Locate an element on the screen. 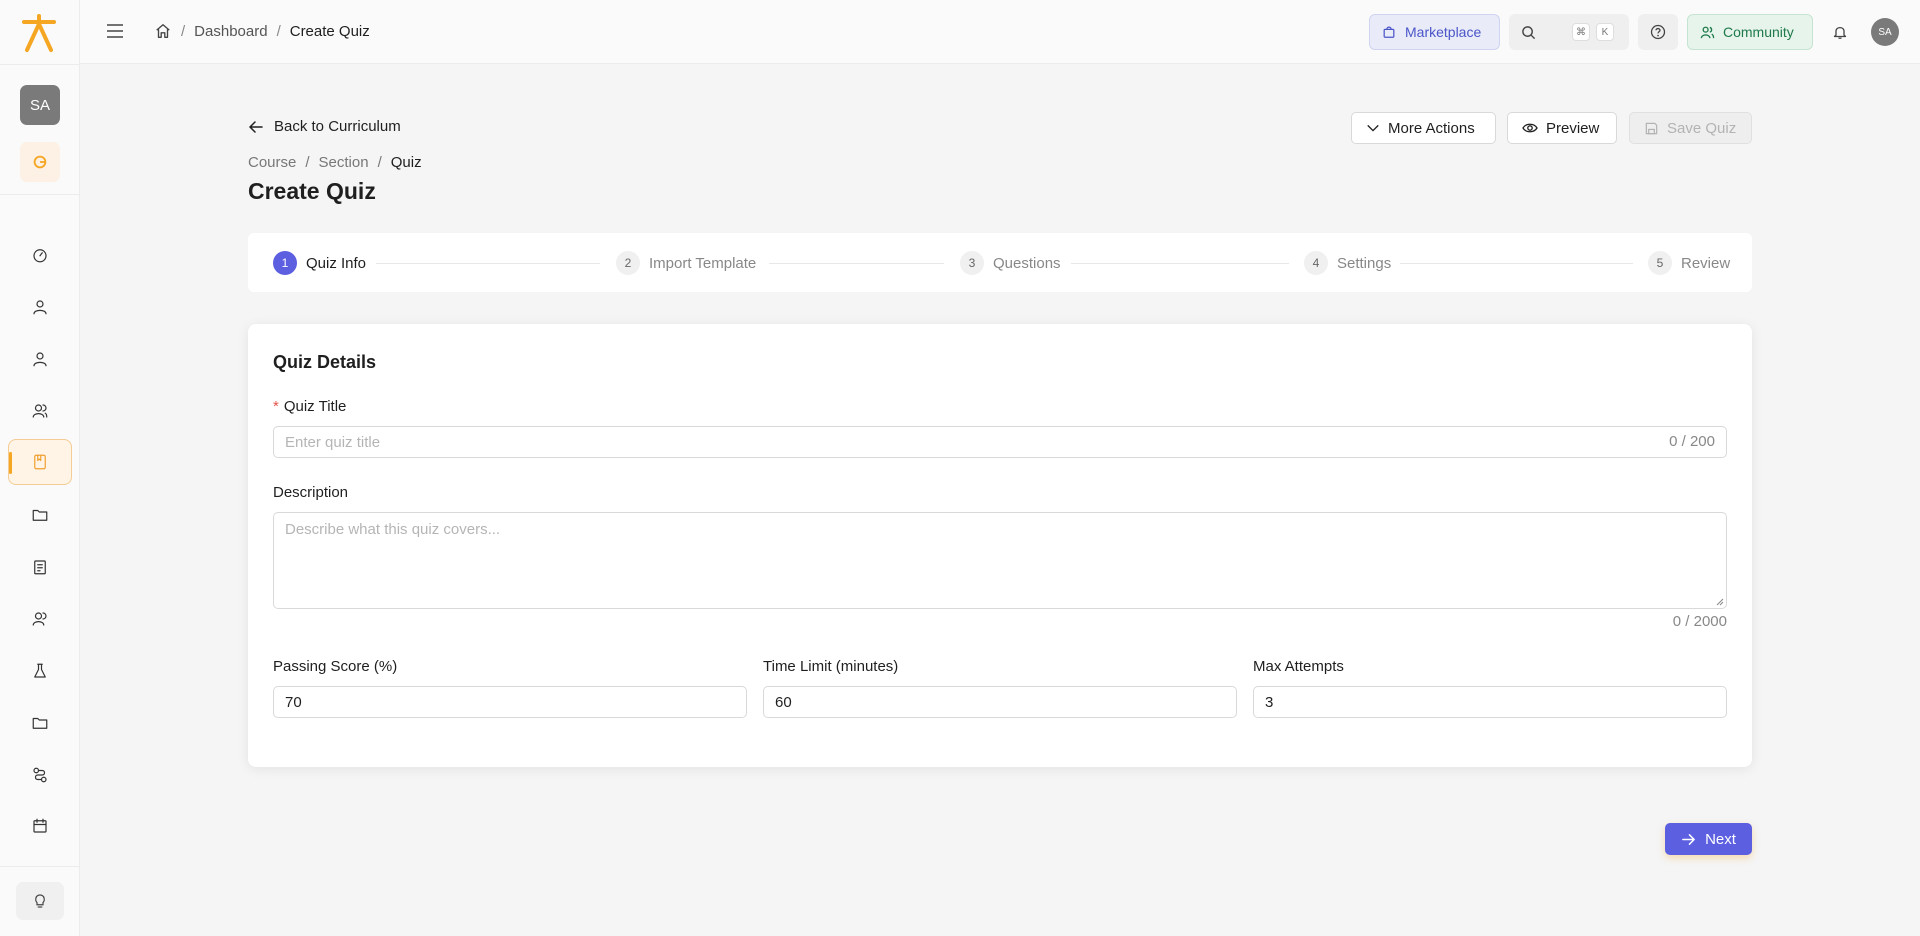 This screenshot has height=936, width=1920. book-icon is located at coordinates (40, 462).